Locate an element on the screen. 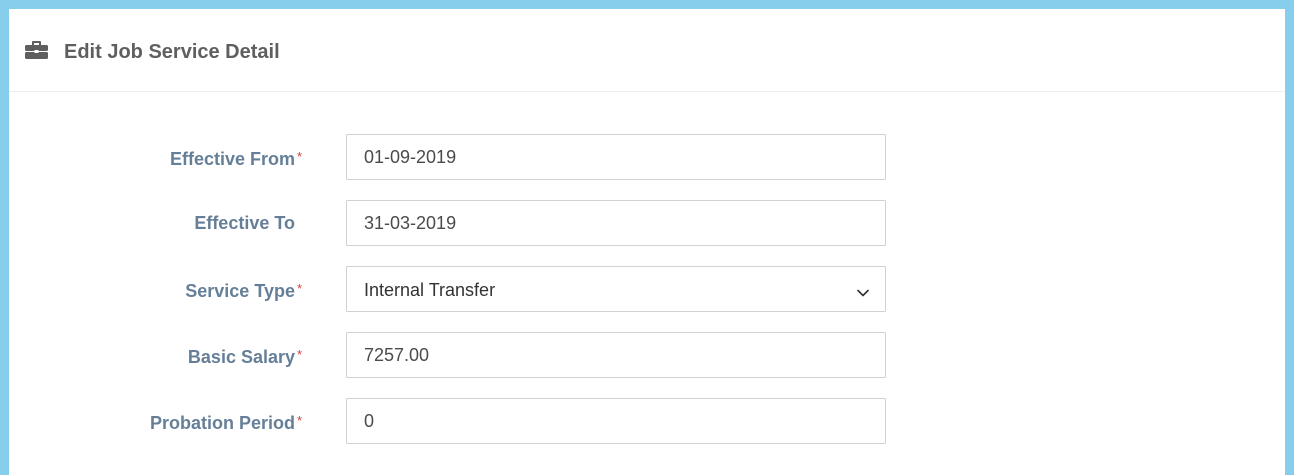 The width and height of the screenshot is (1294, 475). probation-period-row: Probation Period * is located at coordinates (647, 421).